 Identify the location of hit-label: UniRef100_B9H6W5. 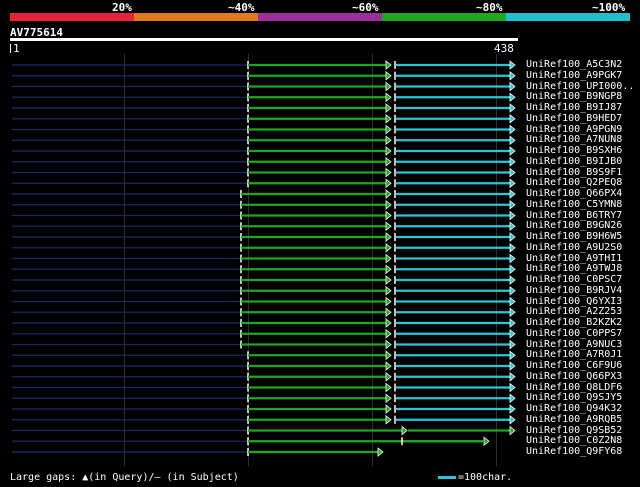
(574, 236).